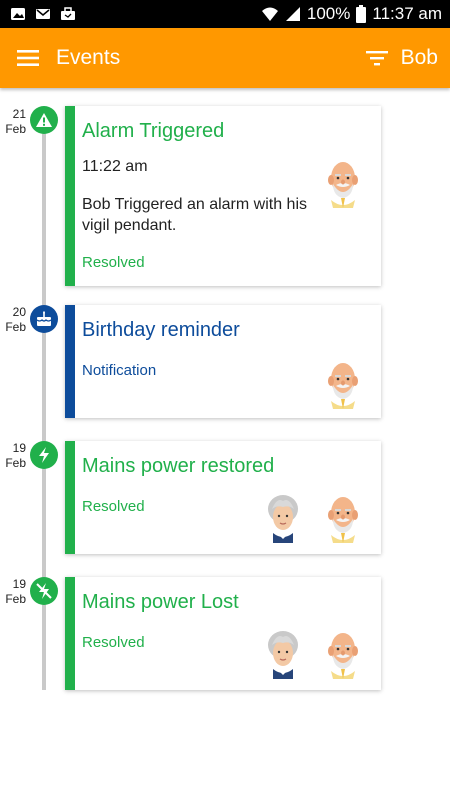 The image size is (450, 800). I want to click on event-status: Notification, so click(119, 370).